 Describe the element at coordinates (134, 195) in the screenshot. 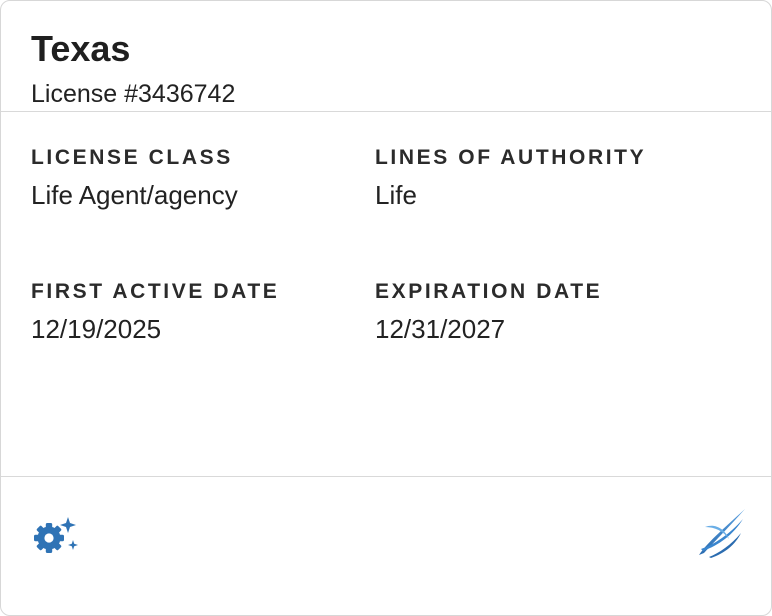

I see `license-class-value: Life Agent/agency` at that location.